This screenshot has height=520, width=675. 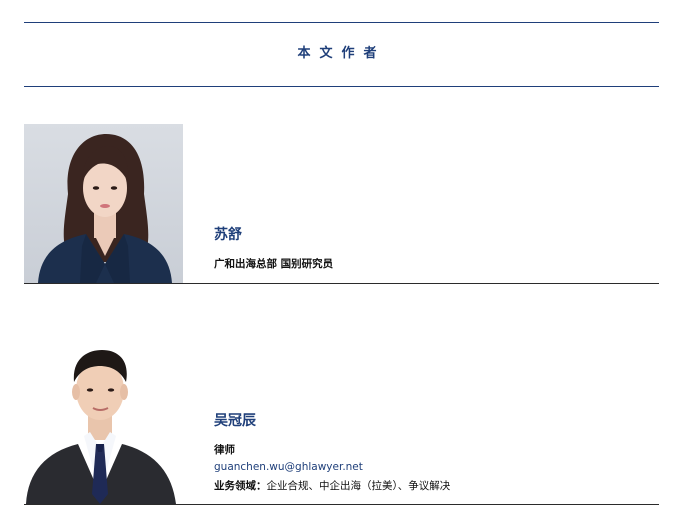 I want to click on author-title: 广和出海总部 国别研究员, so click(x=274, y=264).